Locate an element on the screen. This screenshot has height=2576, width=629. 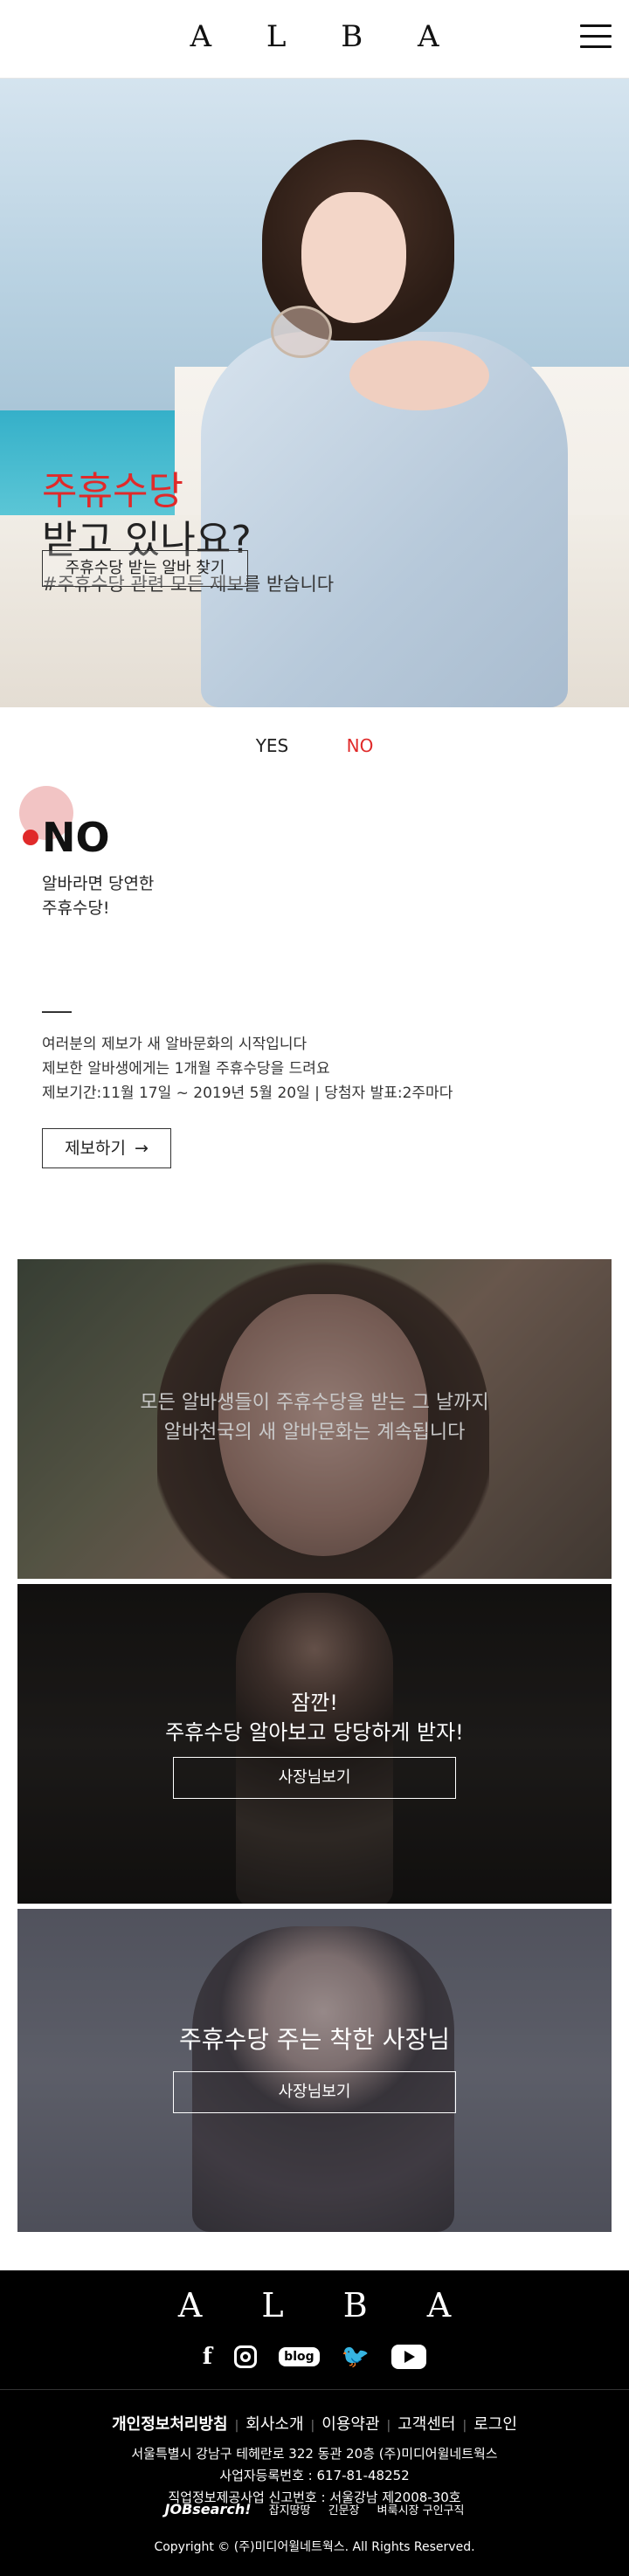
no-description: 알바라면 당연한 주휴수당! is located at coordinates (98, 896).